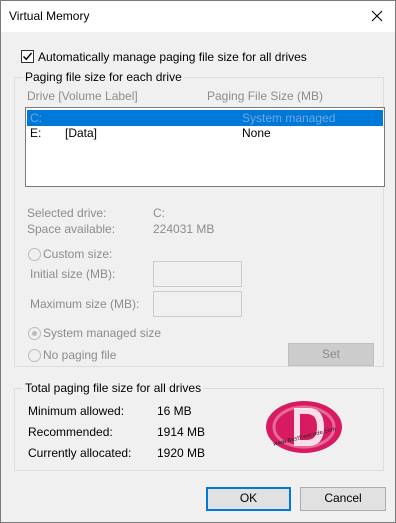  I want to click on totals-group-title: Total paging file size for all drives, so click(113, 388).